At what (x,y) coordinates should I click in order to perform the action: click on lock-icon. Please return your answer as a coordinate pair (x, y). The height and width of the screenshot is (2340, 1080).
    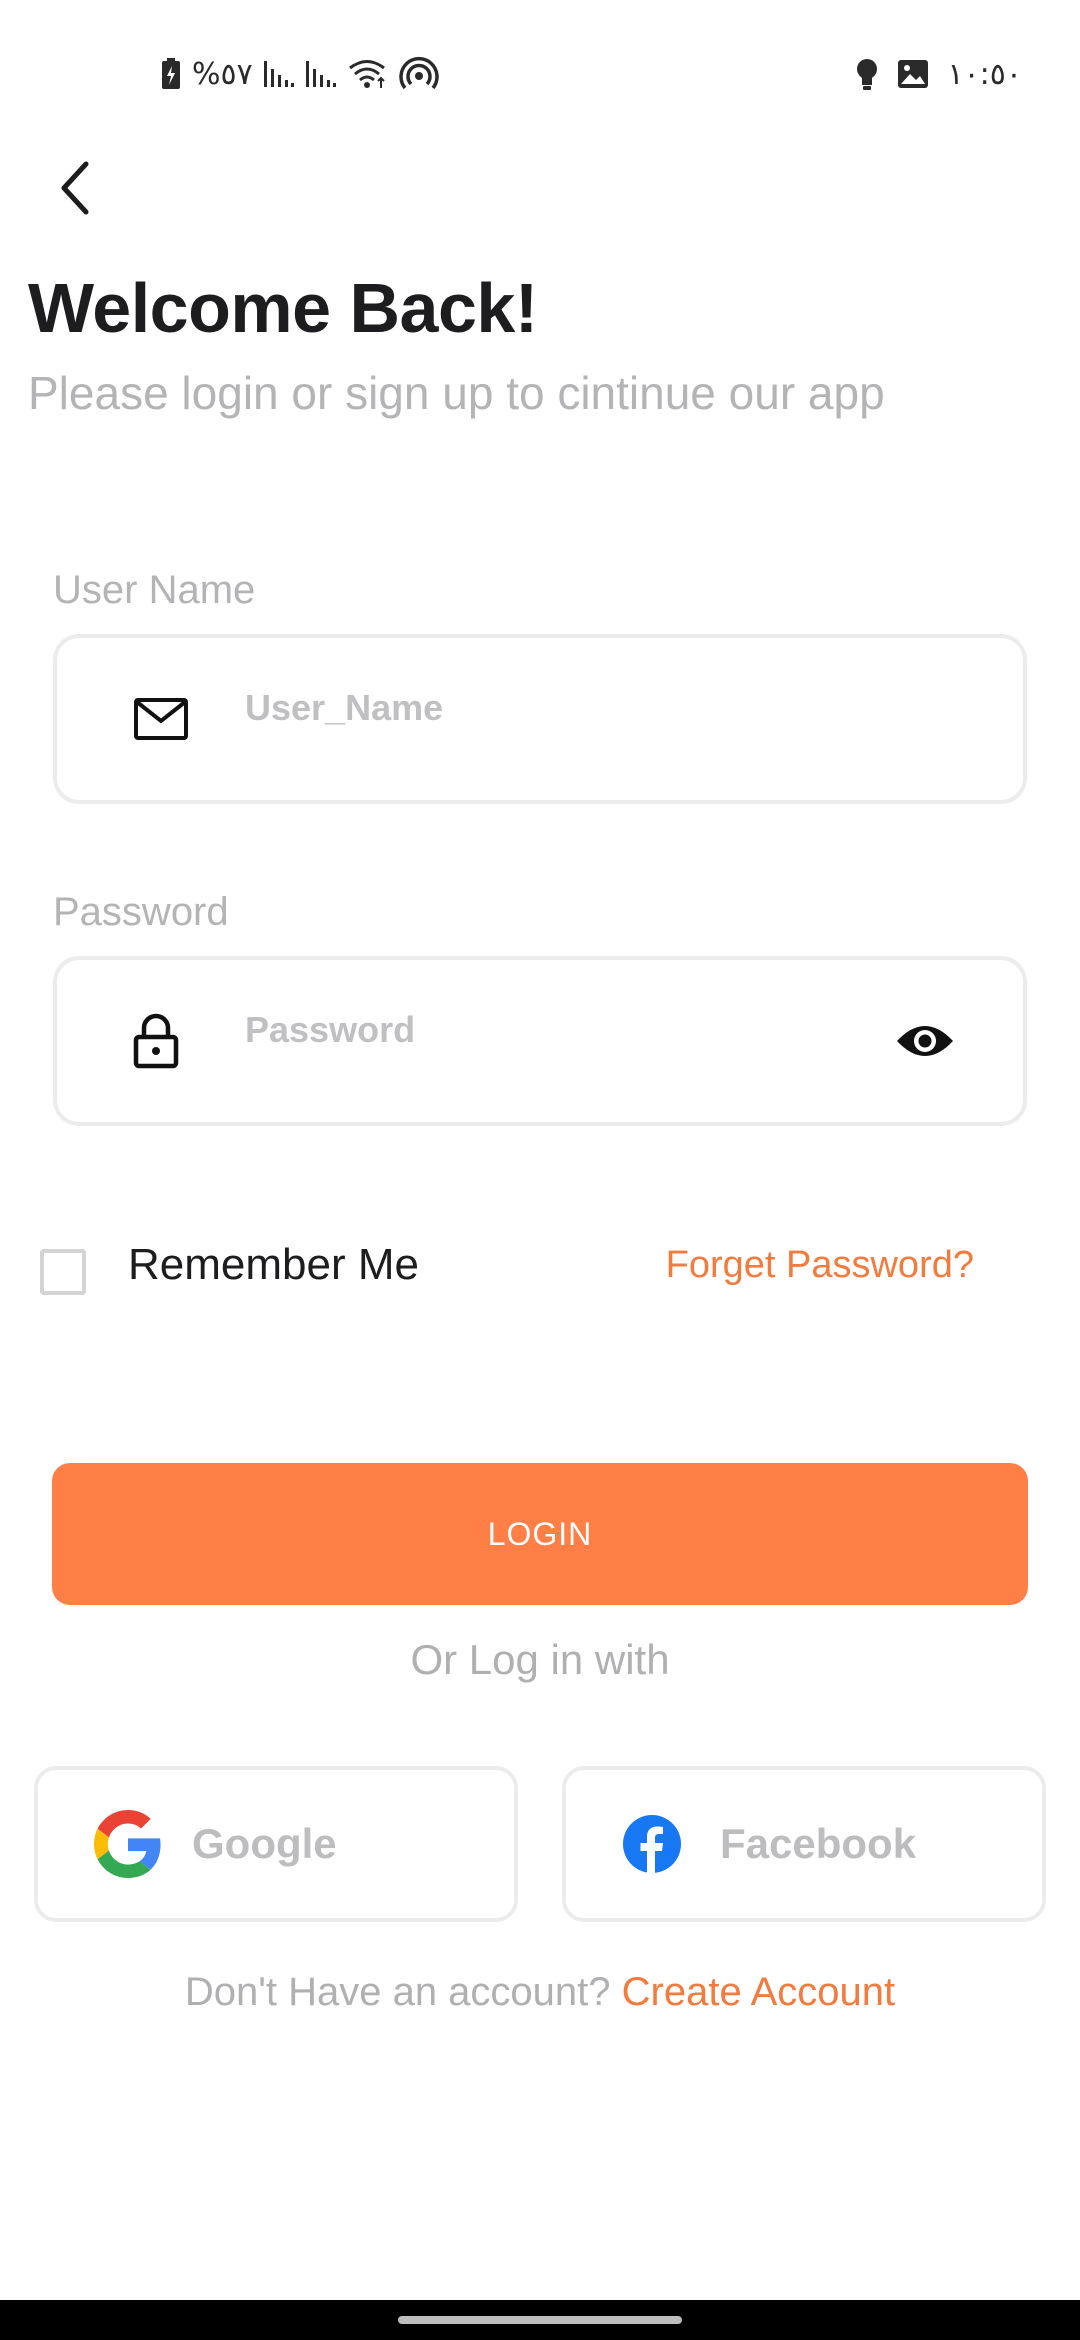
    Looking at the image, I should click on (156, 1041).